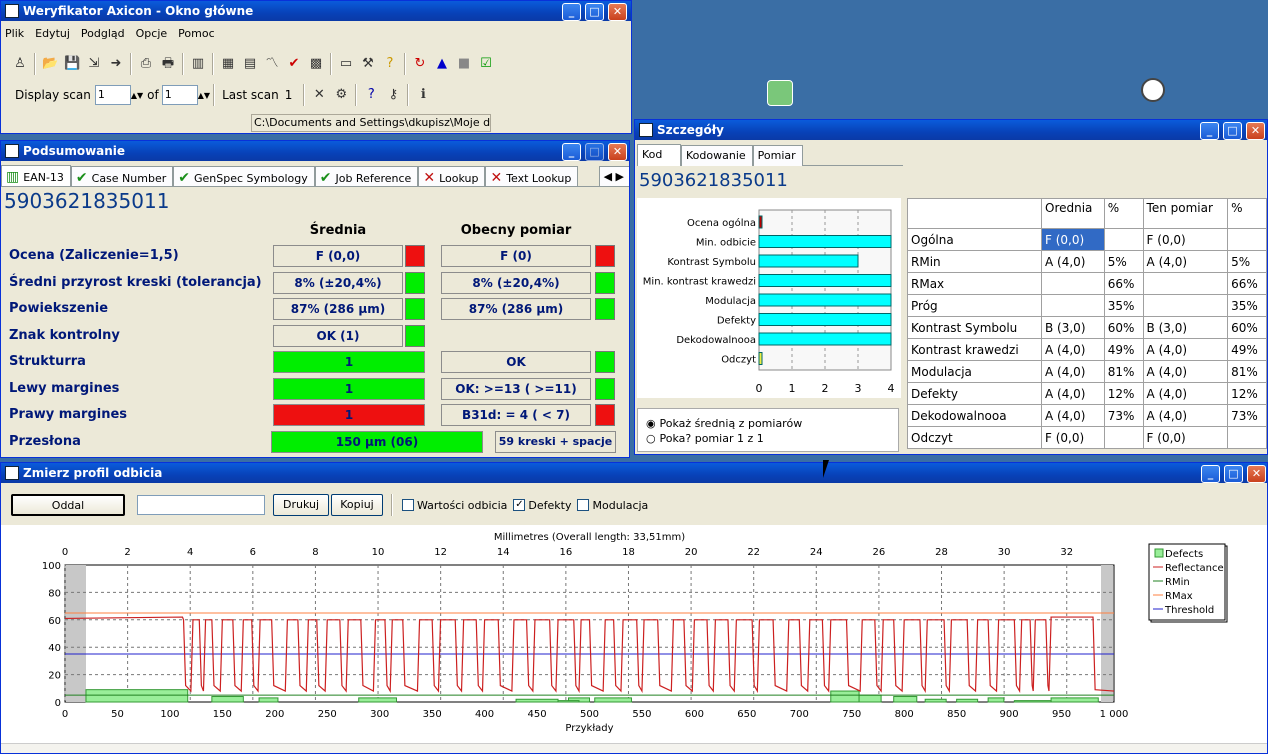  What do you see at coordinates (420, 64) in the screenshot?
I see `refresh-icon: ↻` at bounding box center [420, 64].